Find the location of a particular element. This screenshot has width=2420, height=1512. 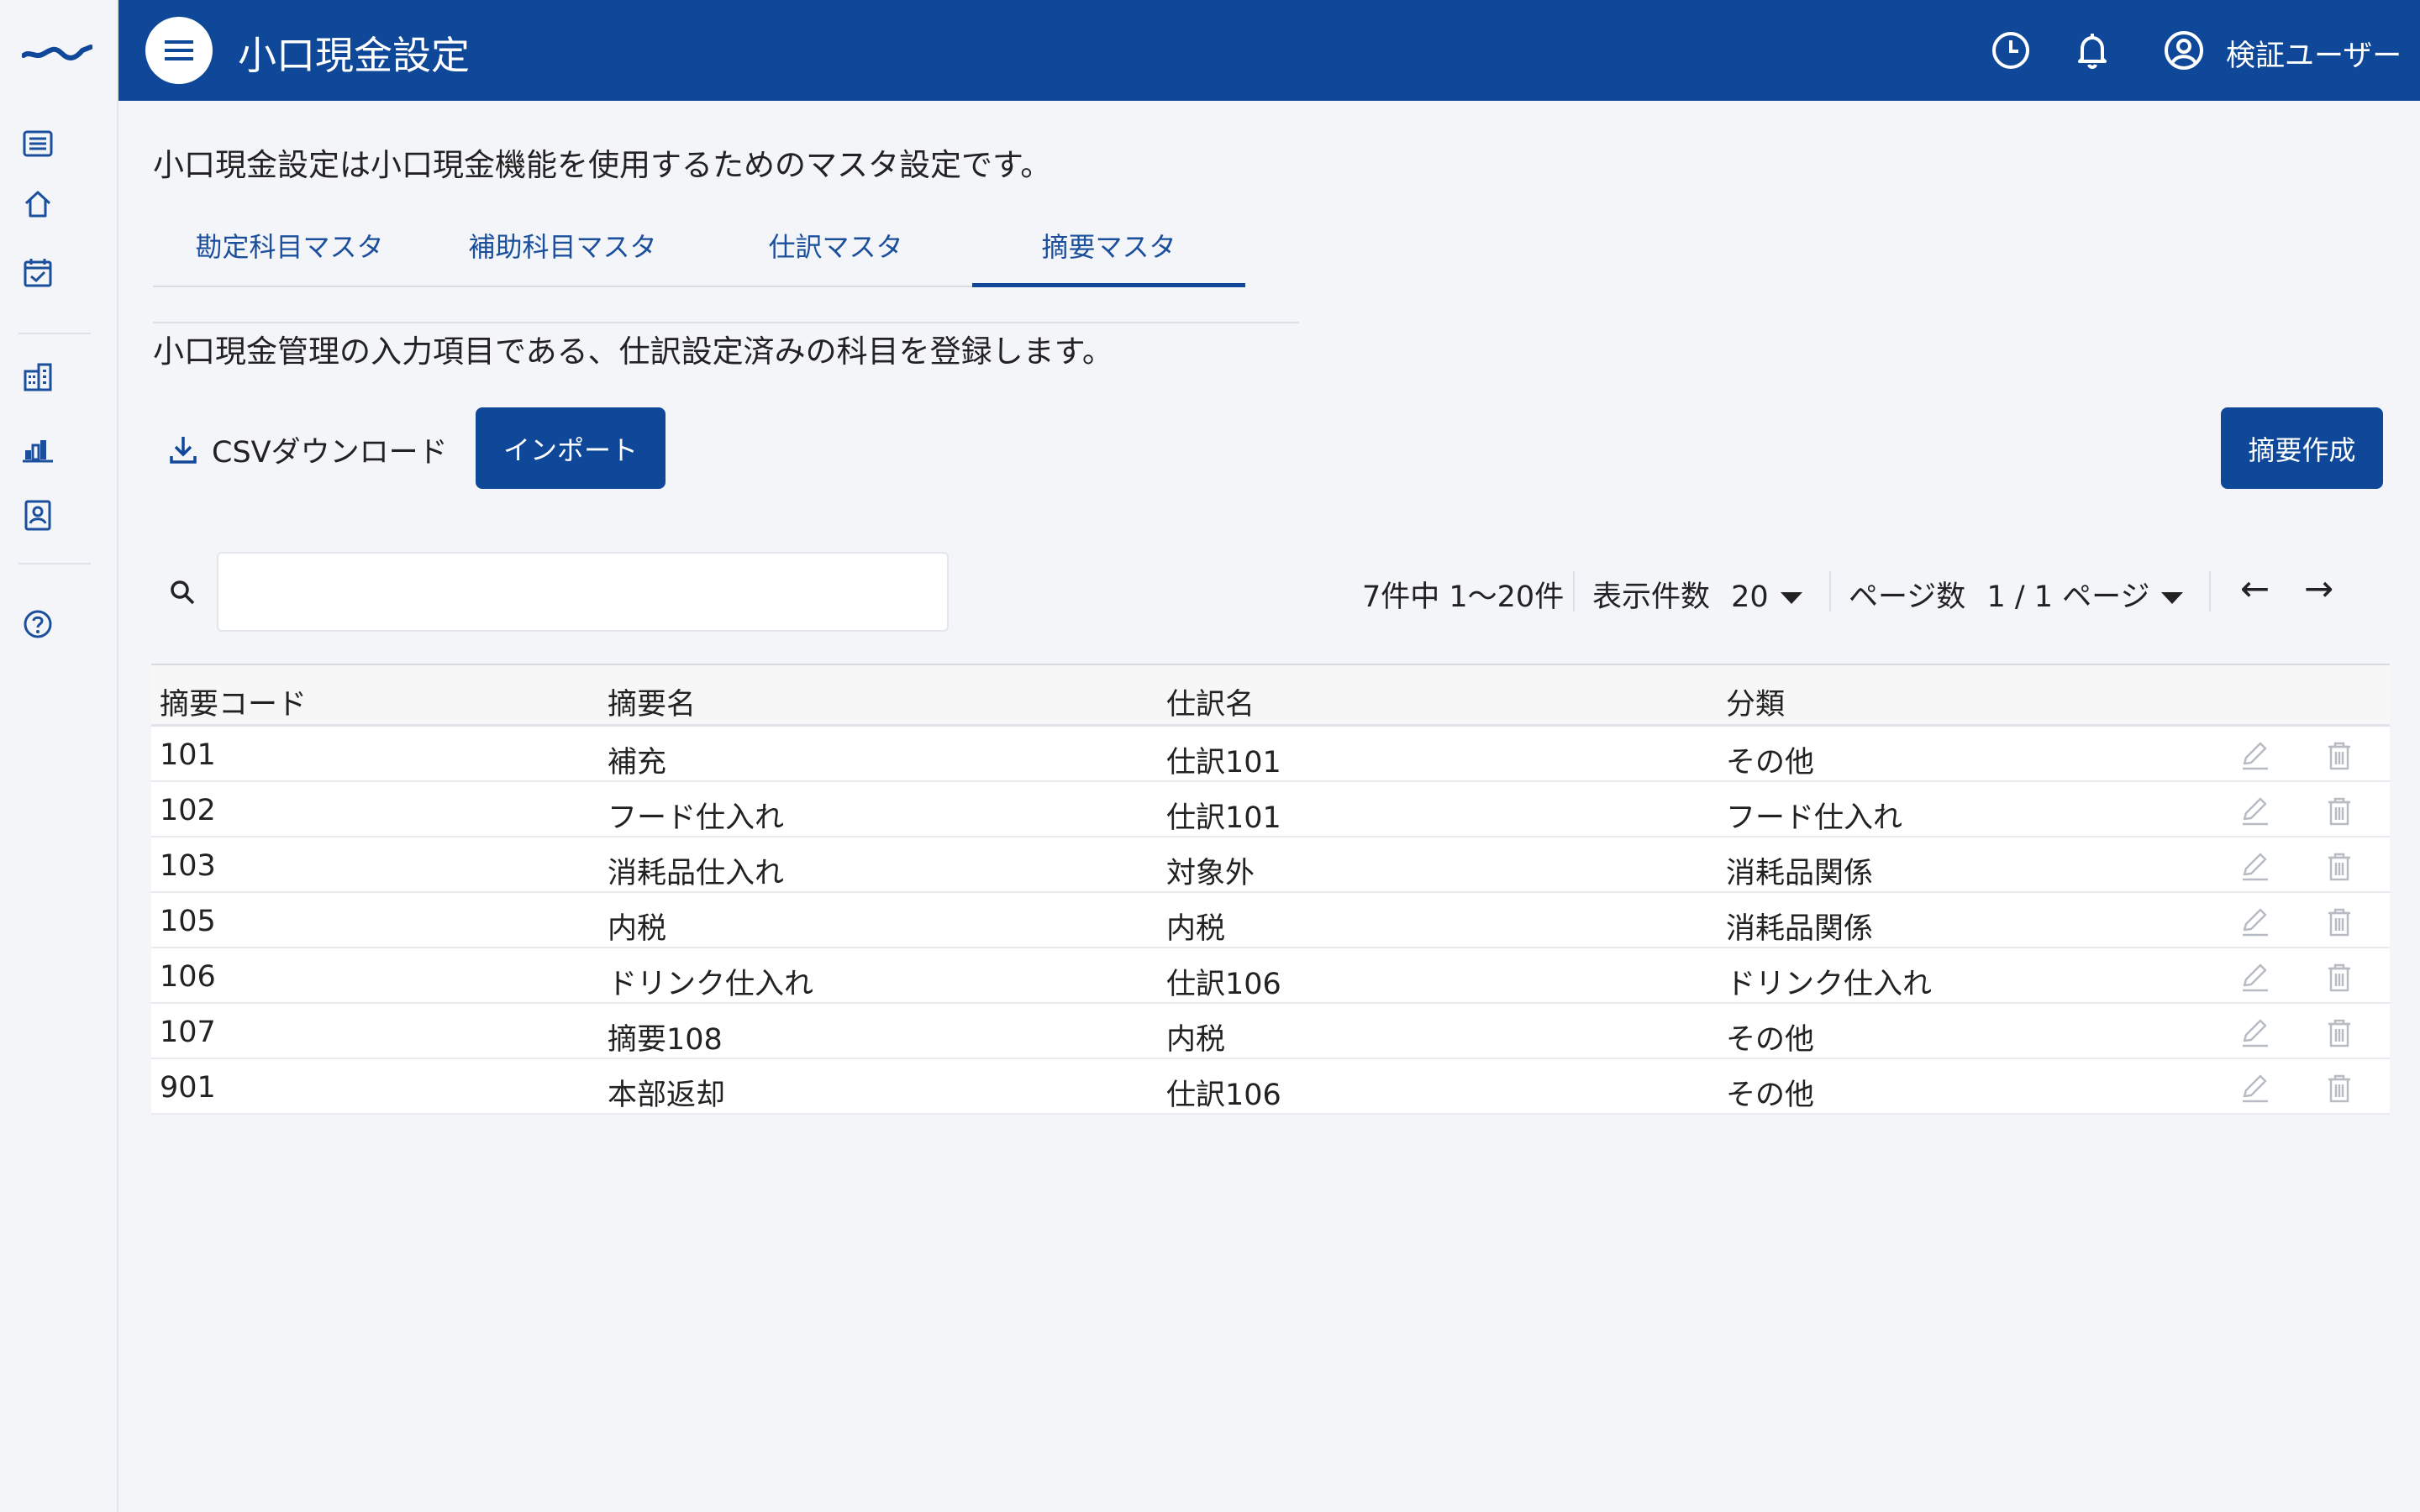

sidebar is located at coordinates (59, 756).